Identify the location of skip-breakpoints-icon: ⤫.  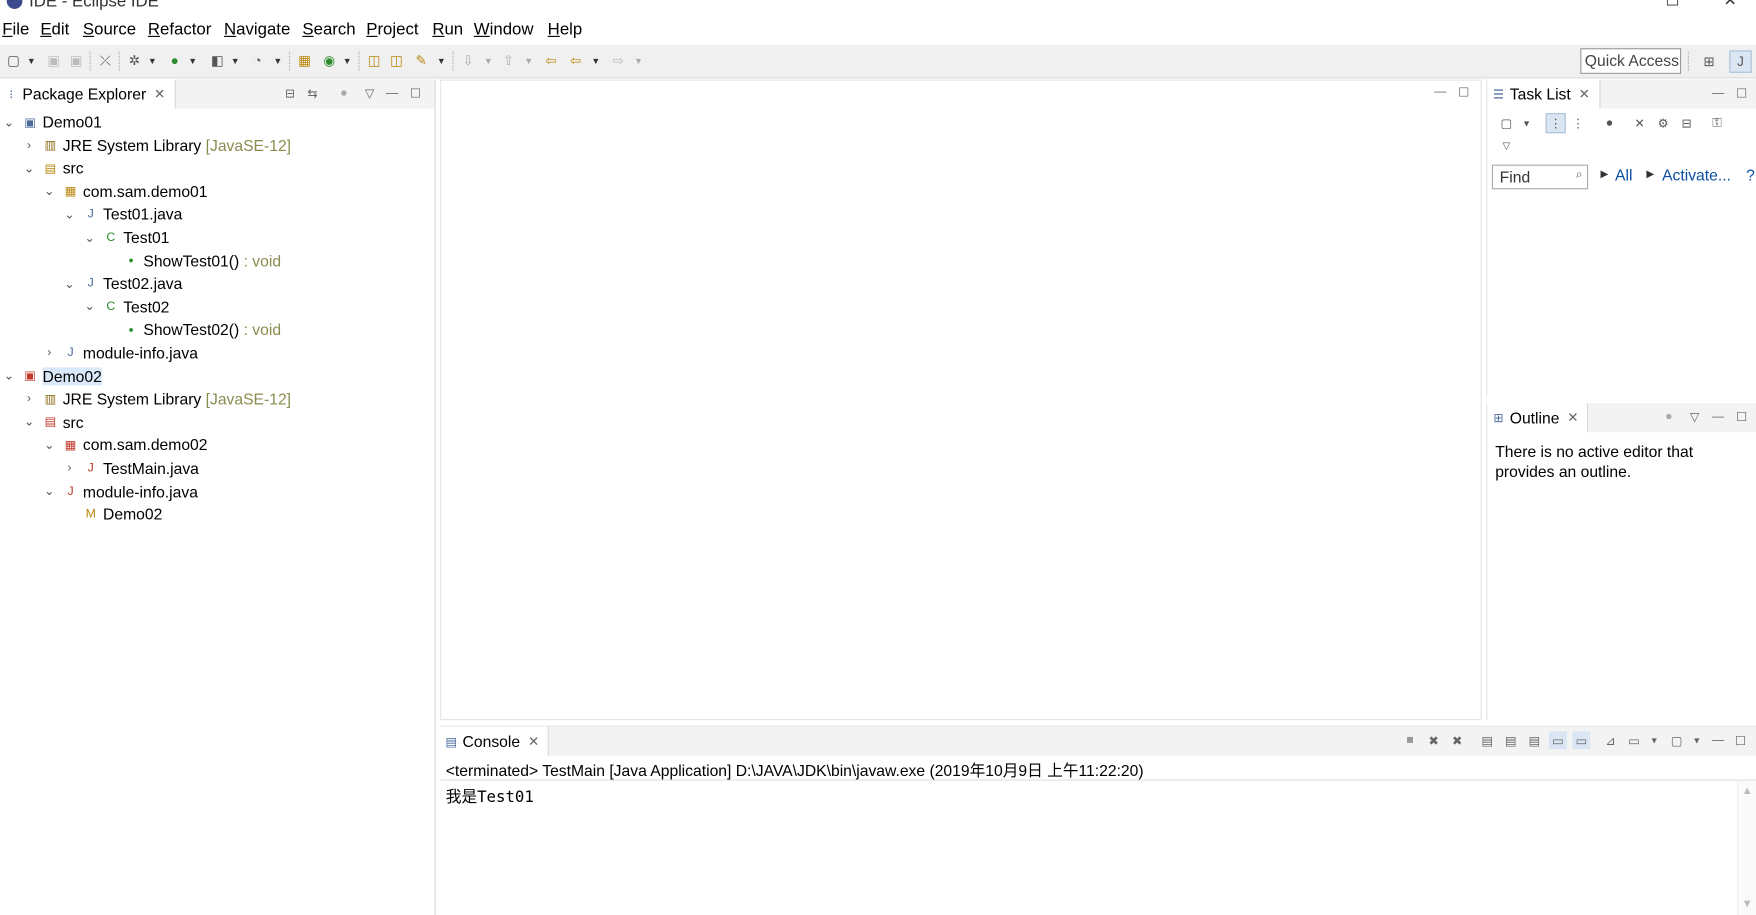
(105, 61).